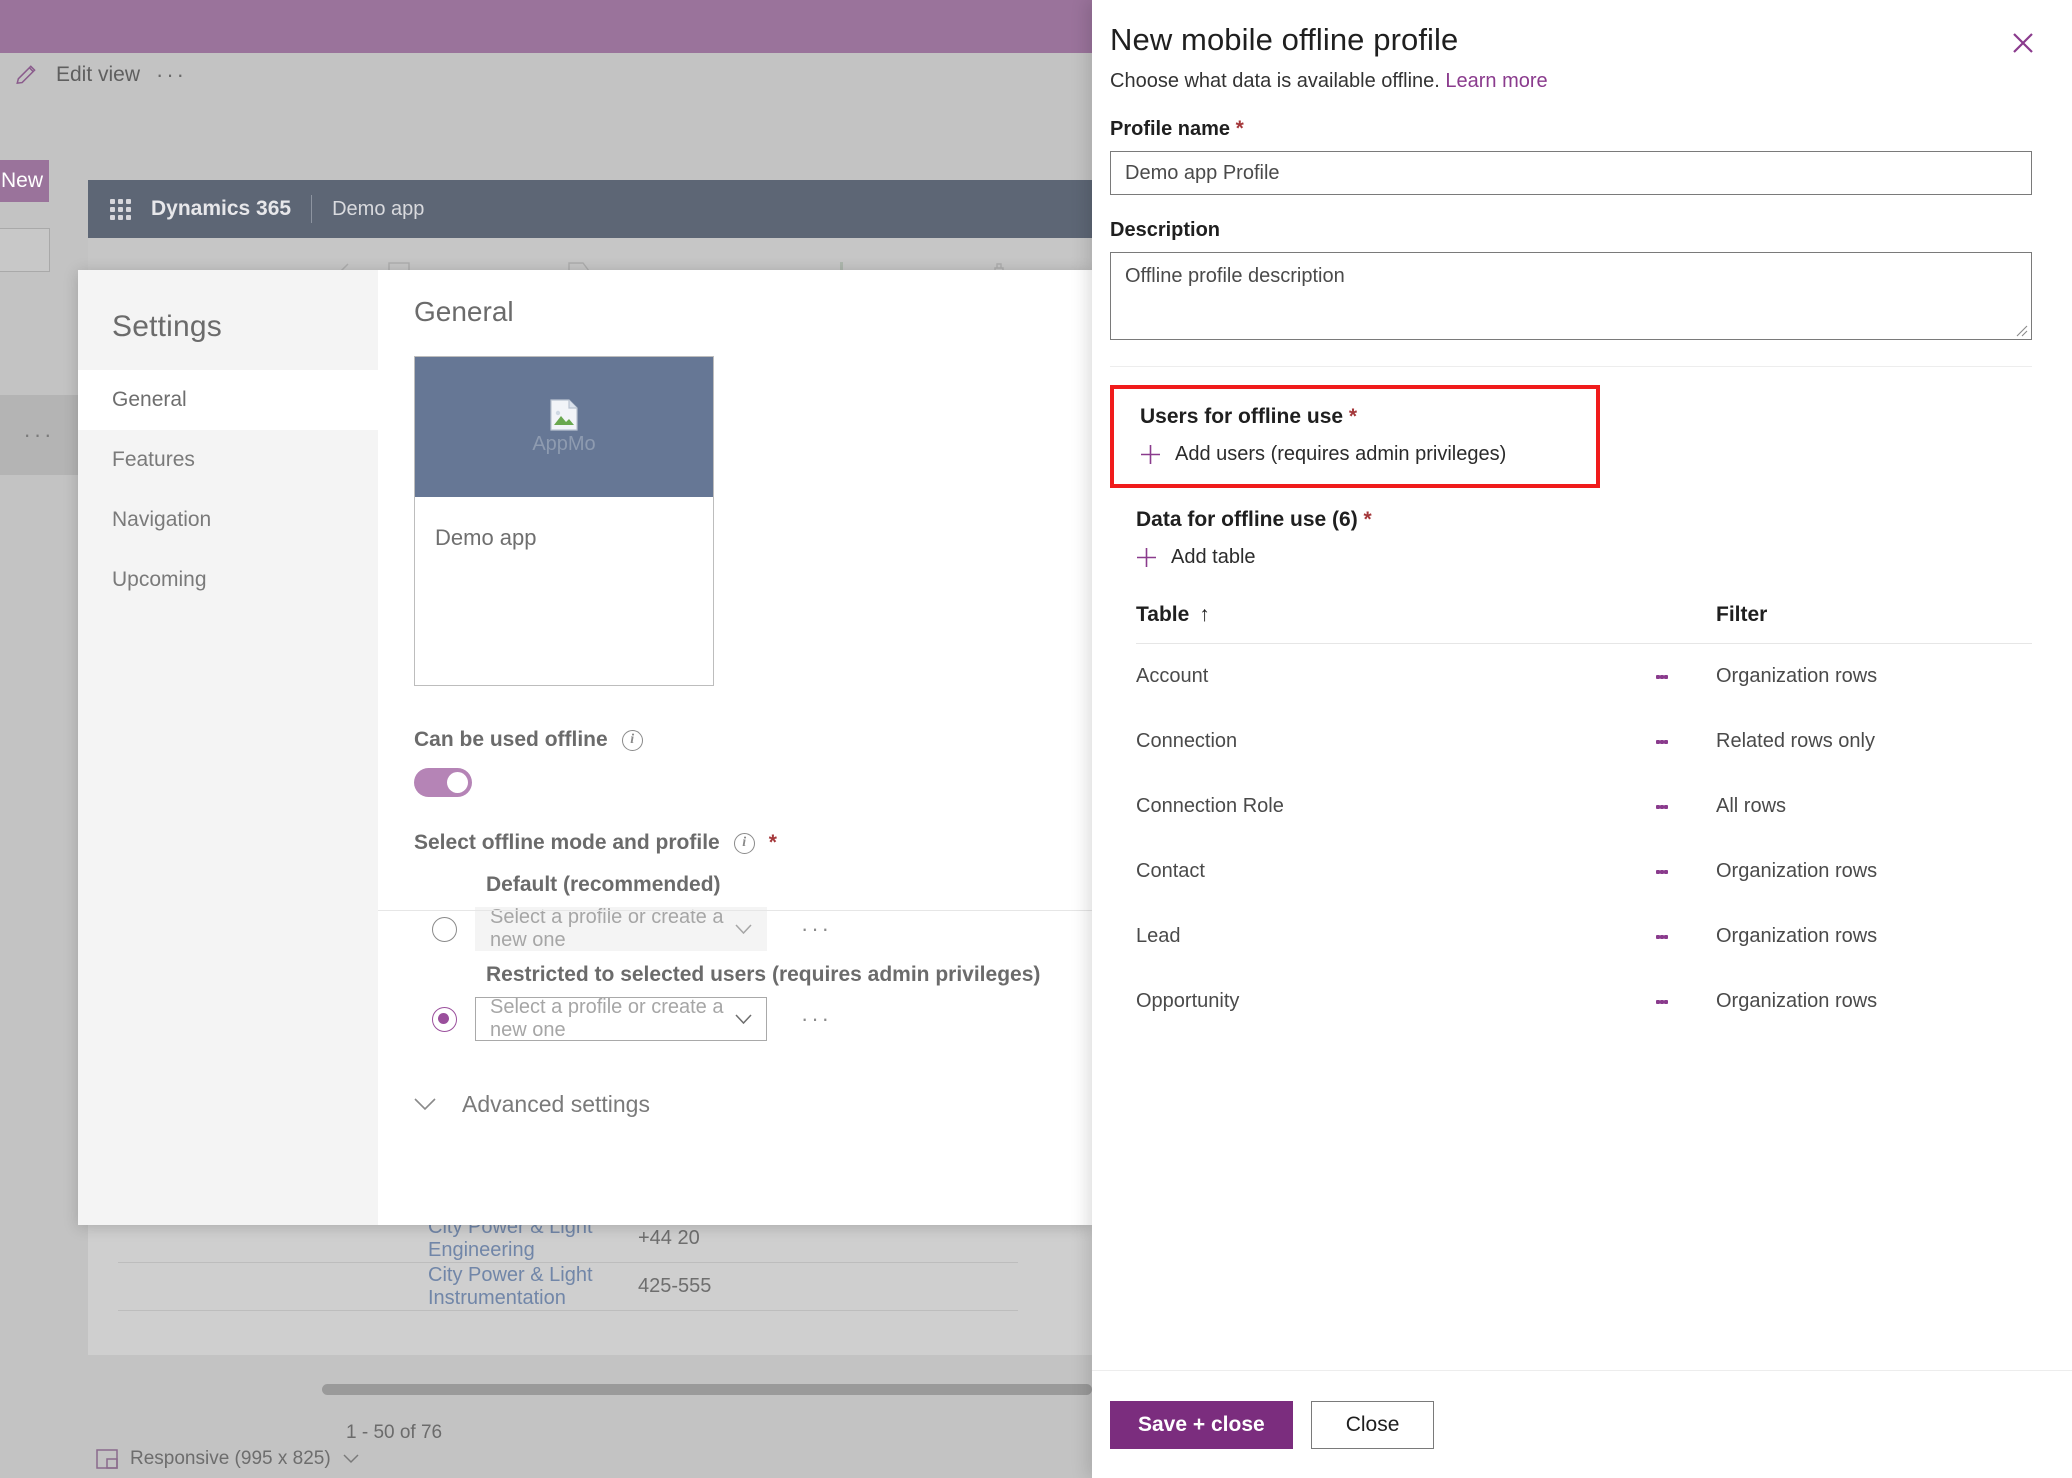 This screenshot has width=2072, height=1478. What do you see at coordinates (1584, 871) in the screenshot?
I see `table-row: Contact Organization rows` at bounding box center [1584, 871].